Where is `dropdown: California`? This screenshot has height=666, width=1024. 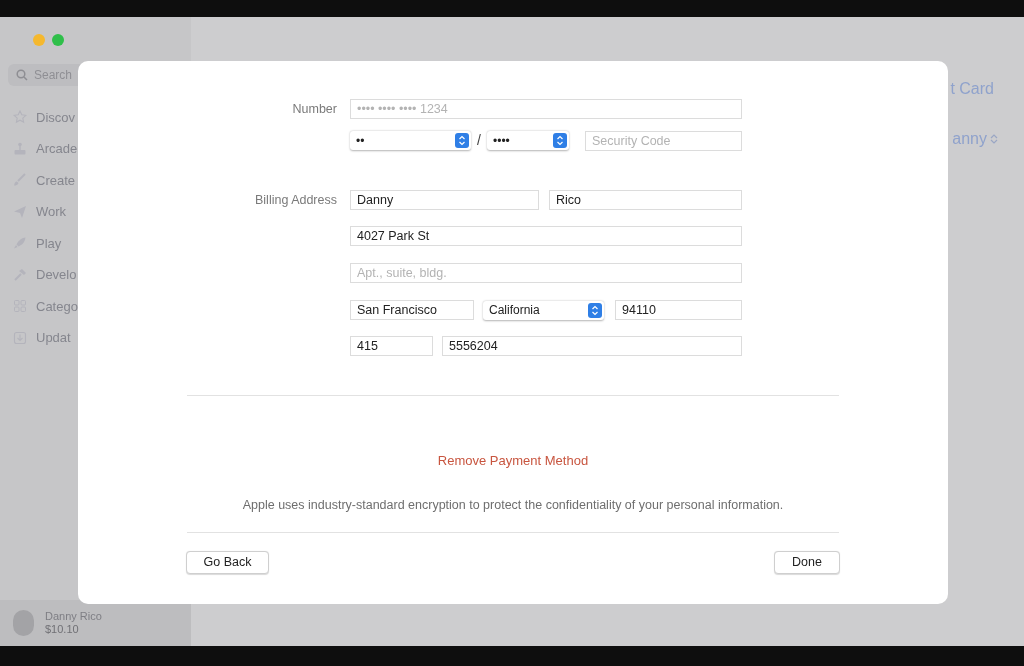
dropdown: California is located at coordinates (543, 310).